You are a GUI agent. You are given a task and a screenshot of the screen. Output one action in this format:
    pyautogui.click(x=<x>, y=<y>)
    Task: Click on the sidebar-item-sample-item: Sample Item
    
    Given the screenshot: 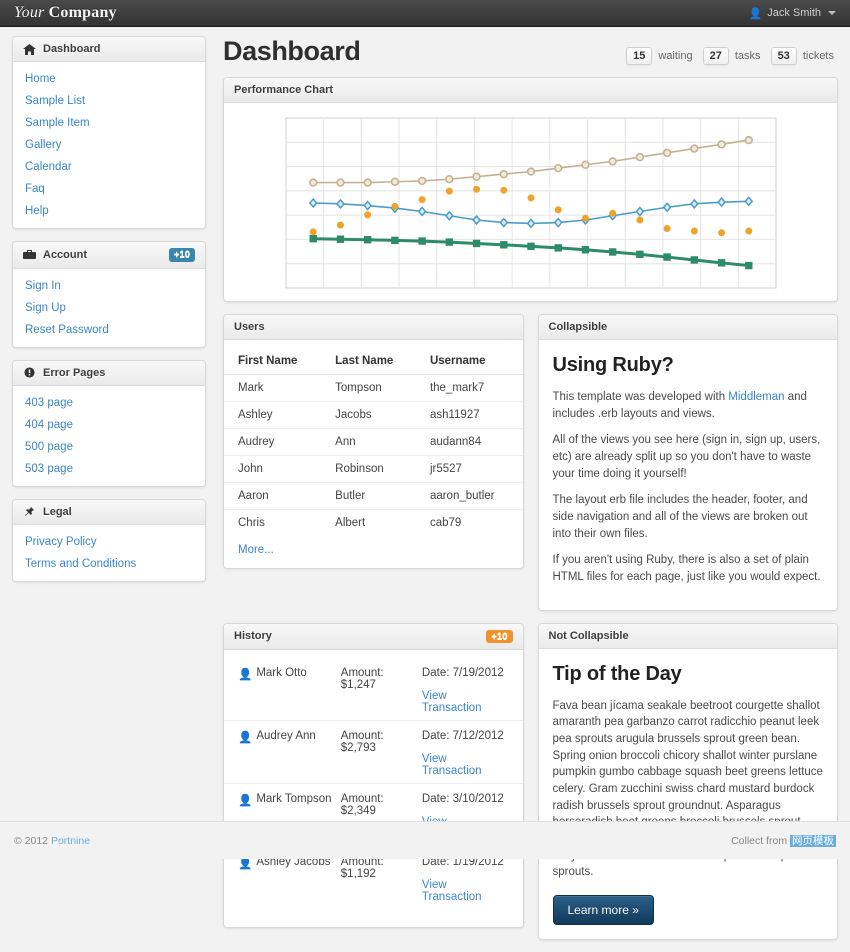 What is the action you would take?
    pyautogui.click(x=109, y=123)
    